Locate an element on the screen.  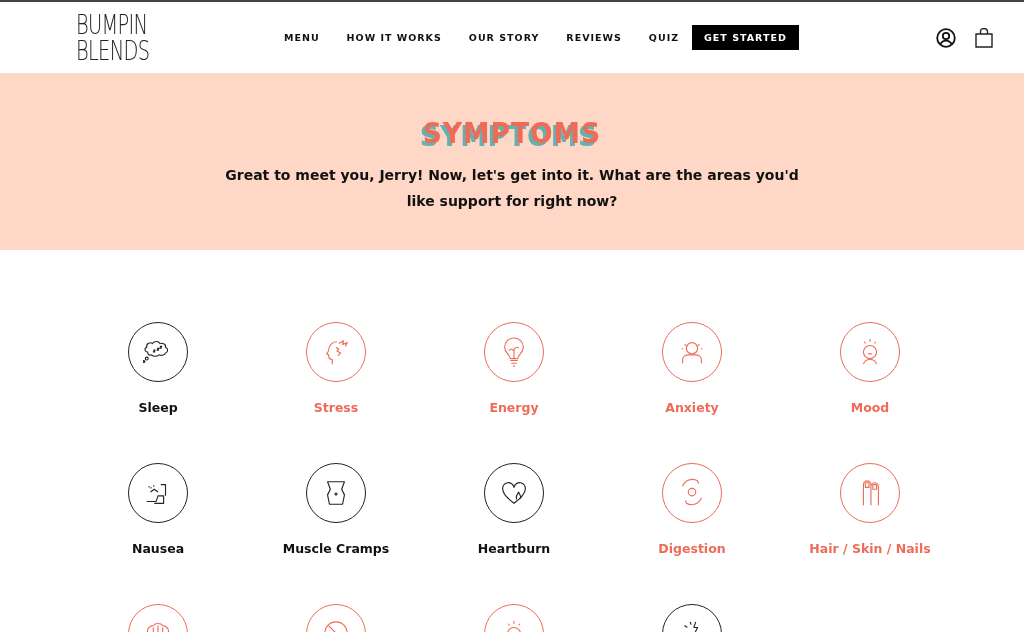
nav-link: OUR STORY is located at coordinates (504, 37).